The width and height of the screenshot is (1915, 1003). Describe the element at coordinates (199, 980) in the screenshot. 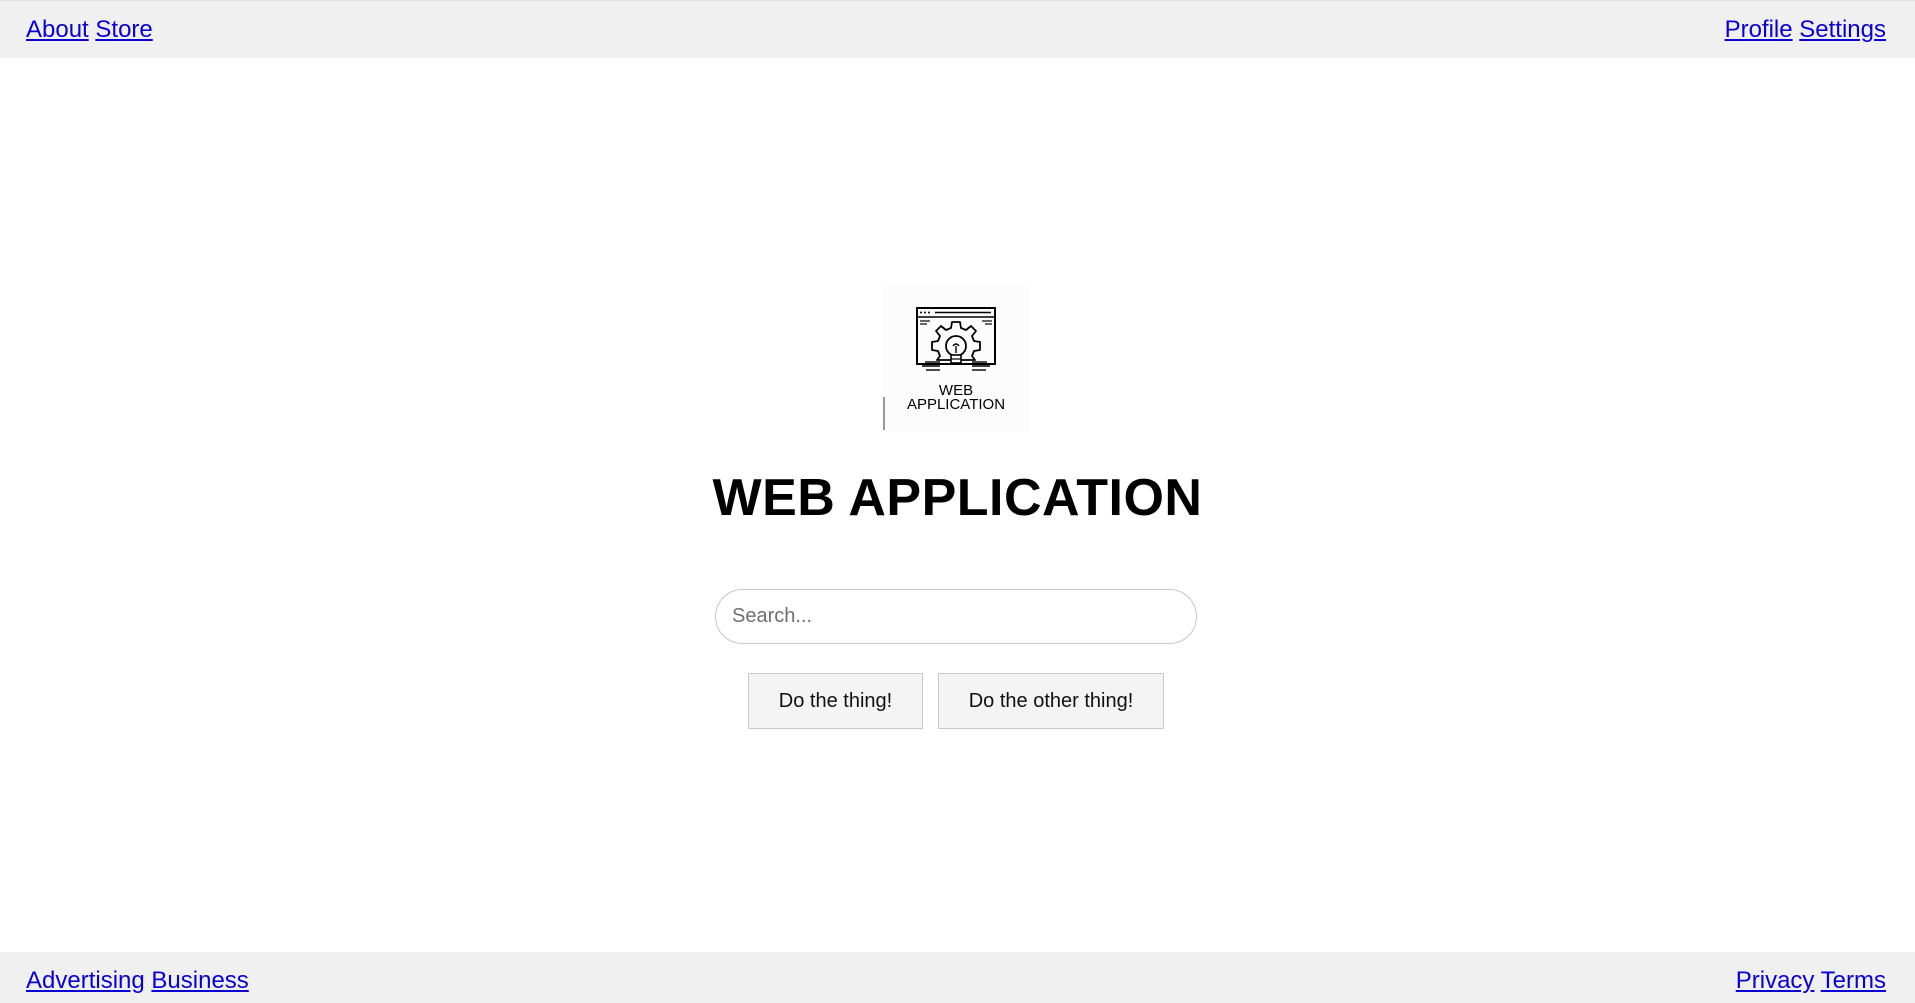

I see `business-link: Business` at that location.